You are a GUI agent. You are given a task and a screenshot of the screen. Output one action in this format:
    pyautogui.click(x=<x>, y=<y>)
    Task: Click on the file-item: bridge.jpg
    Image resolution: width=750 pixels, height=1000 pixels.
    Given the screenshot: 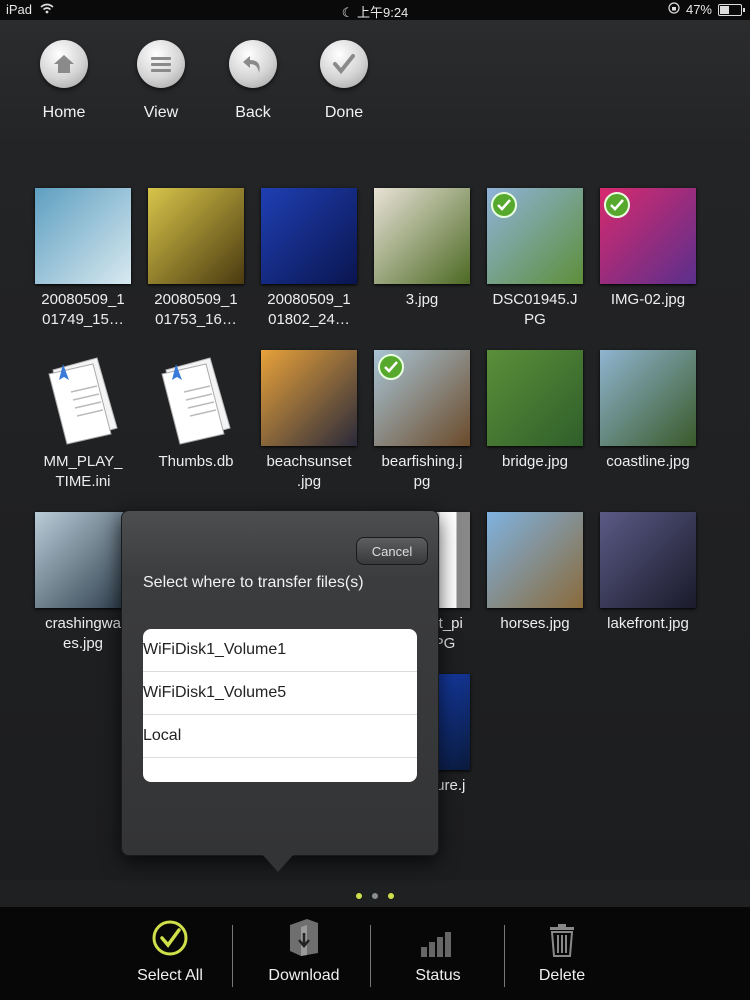 What is the action you would take?
    pyautogui.click(x=535, y=411)
    